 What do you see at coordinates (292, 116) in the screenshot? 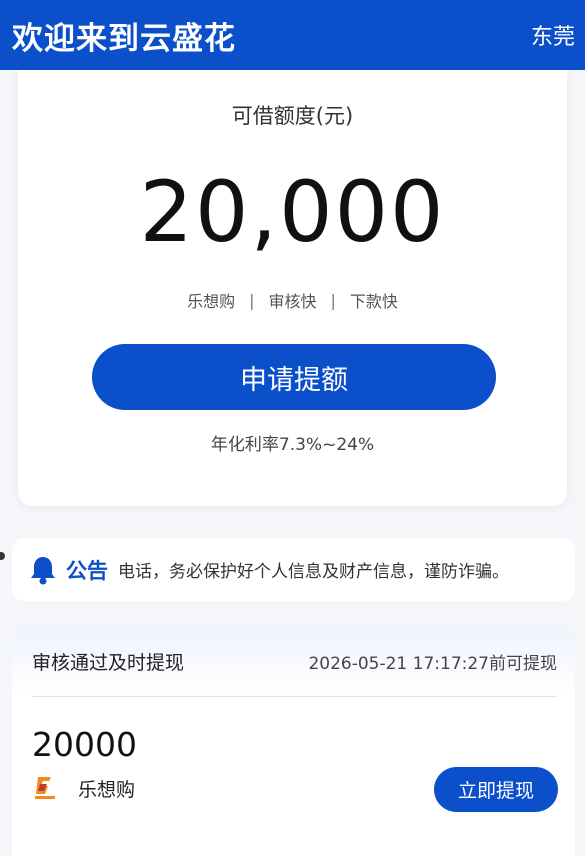
I see `quota-label: 可借额度(元)` at bounding box center [292, 116].